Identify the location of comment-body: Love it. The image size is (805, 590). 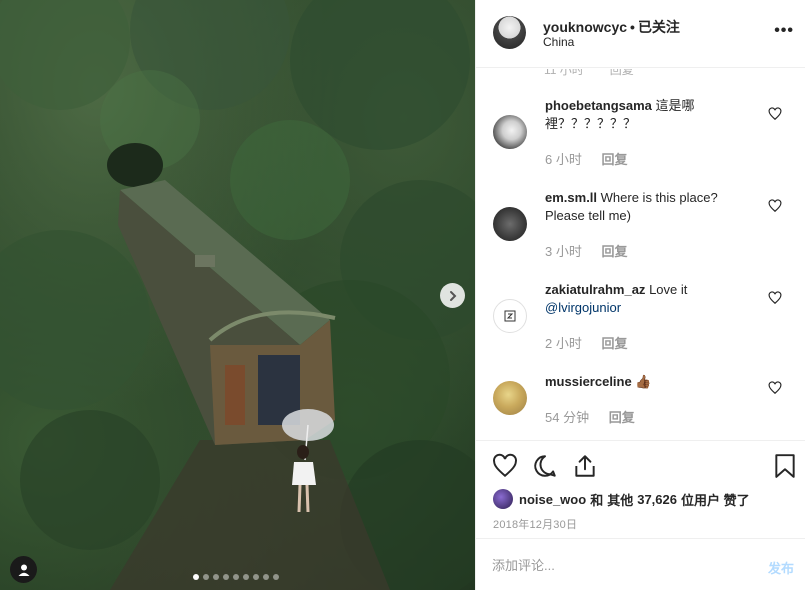
(668, 289).